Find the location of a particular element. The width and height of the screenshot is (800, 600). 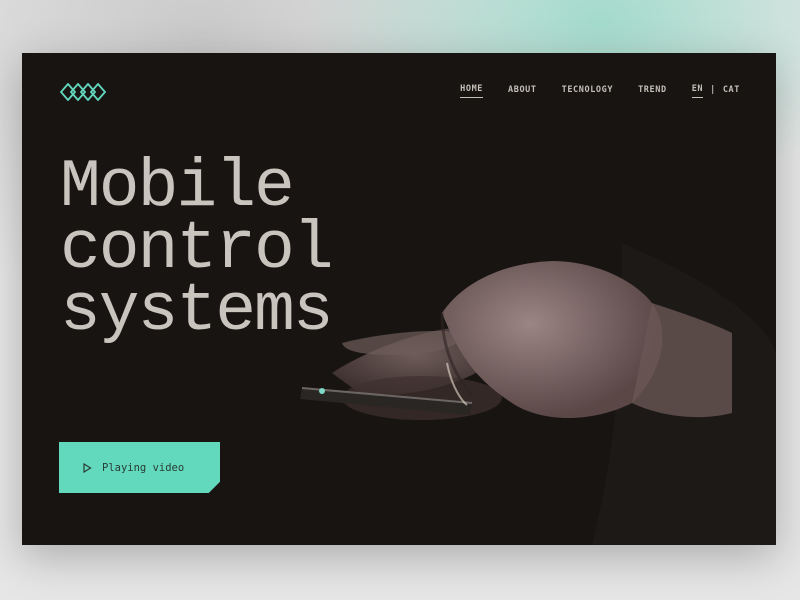

hero-title: Mobile control systems is located at coordinates (197, 249).